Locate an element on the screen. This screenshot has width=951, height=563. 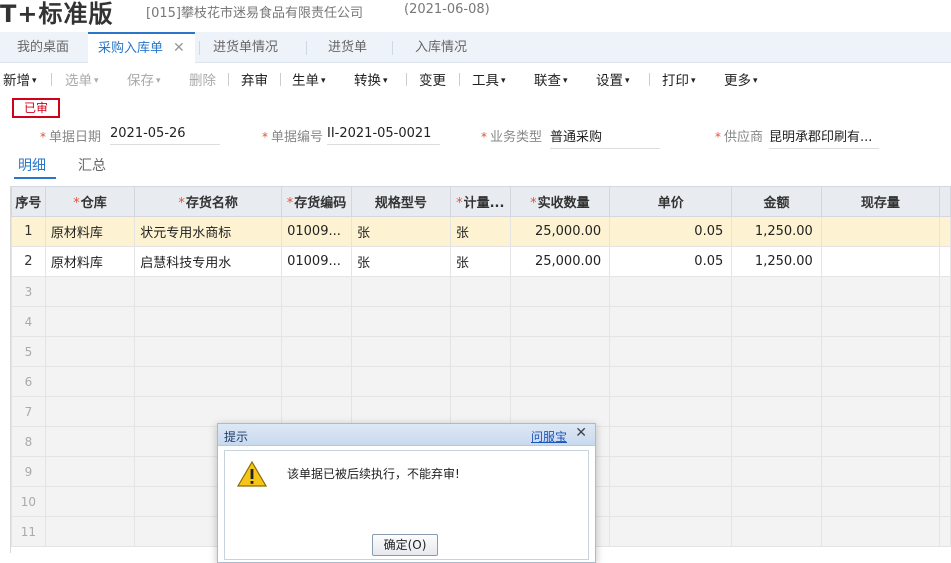
cell-idx: 11 is located at coordinates (28, 531).